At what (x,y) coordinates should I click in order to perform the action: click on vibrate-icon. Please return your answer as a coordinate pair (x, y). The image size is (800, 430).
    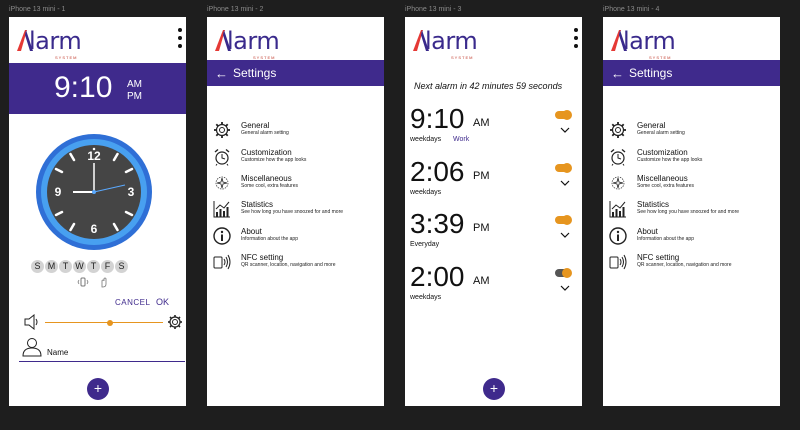
    Looking at the image, I should click on (83, 282).